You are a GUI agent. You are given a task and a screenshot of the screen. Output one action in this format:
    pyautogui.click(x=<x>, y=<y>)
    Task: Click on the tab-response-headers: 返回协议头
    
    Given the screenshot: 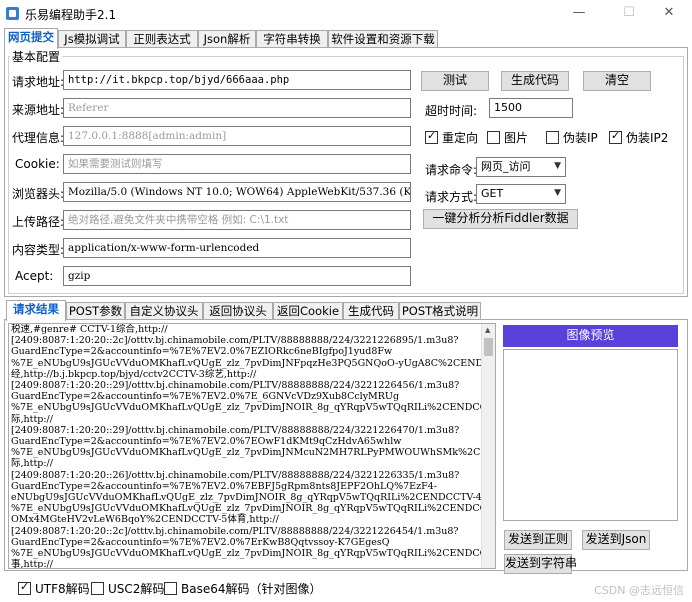 What is the action you would take?
    pyautogui.click(x=238, y=311)
    